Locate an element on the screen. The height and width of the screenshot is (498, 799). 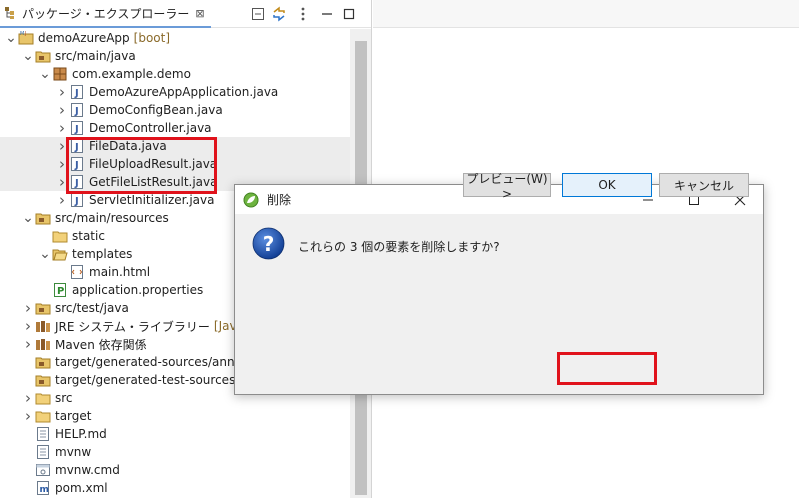
minimize-view-icon is located at coordinates (327, 14).